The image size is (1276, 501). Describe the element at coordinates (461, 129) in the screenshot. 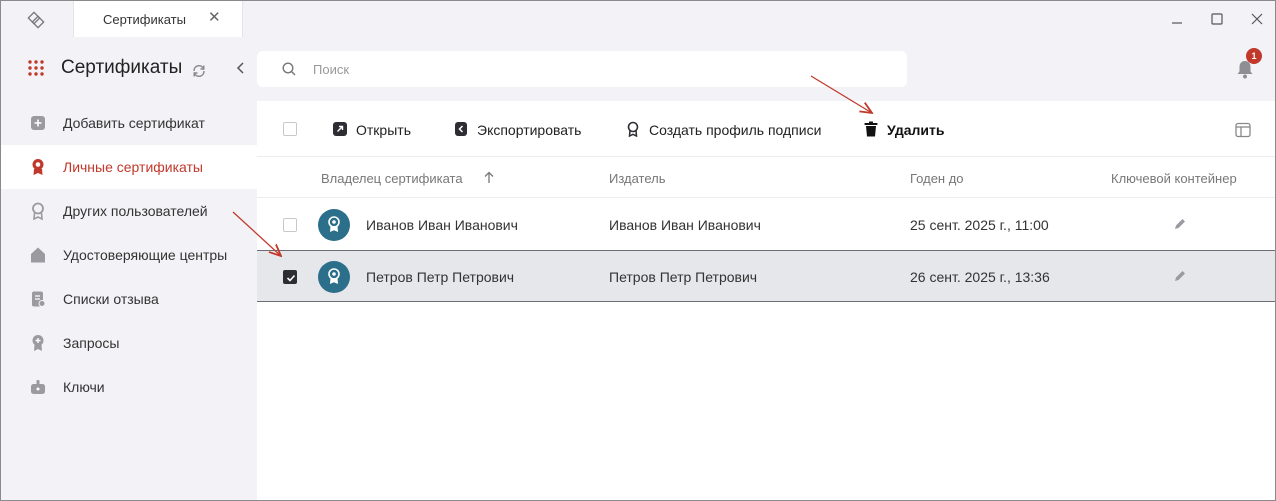

I see `export-icon` at that location.